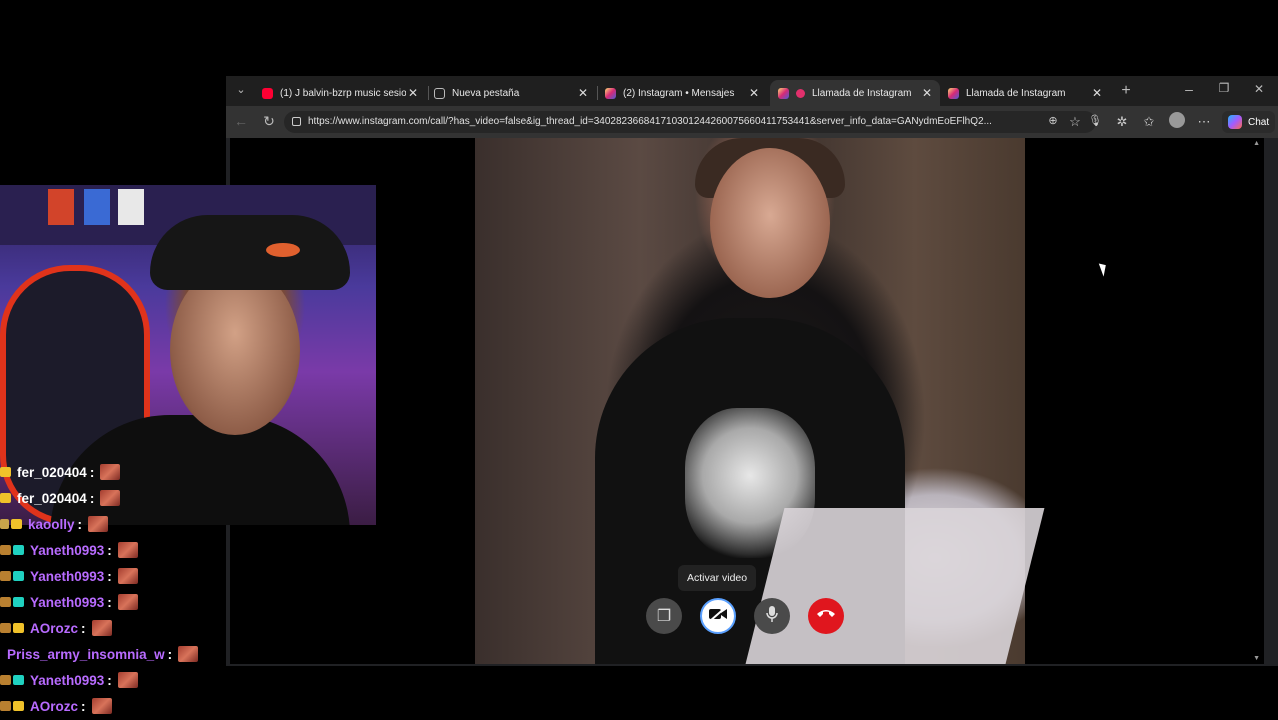 Image resolution: width=1278 pixels, height=720 pixels. I want to click on tab-new-tab: Nueva pestaña ✕, so click(511, 93).